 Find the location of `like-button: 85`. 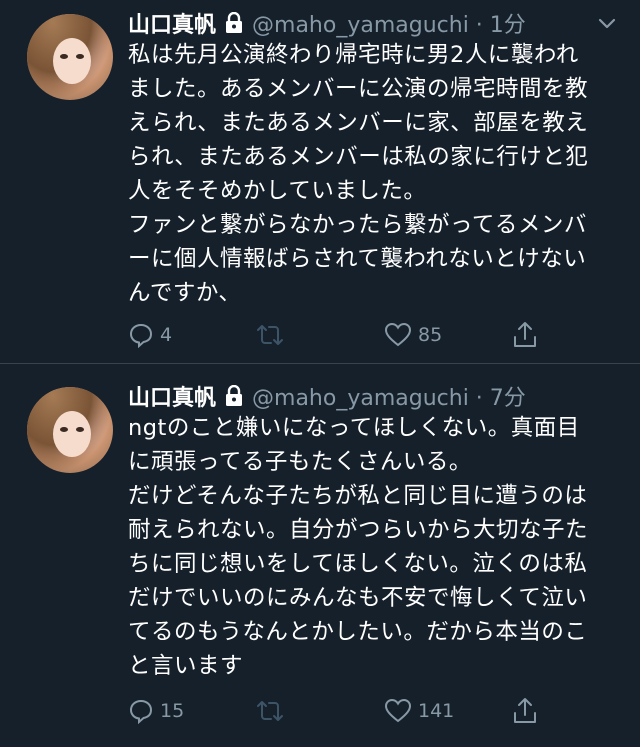

like-button: 85 is located at coordinates (413, 335).